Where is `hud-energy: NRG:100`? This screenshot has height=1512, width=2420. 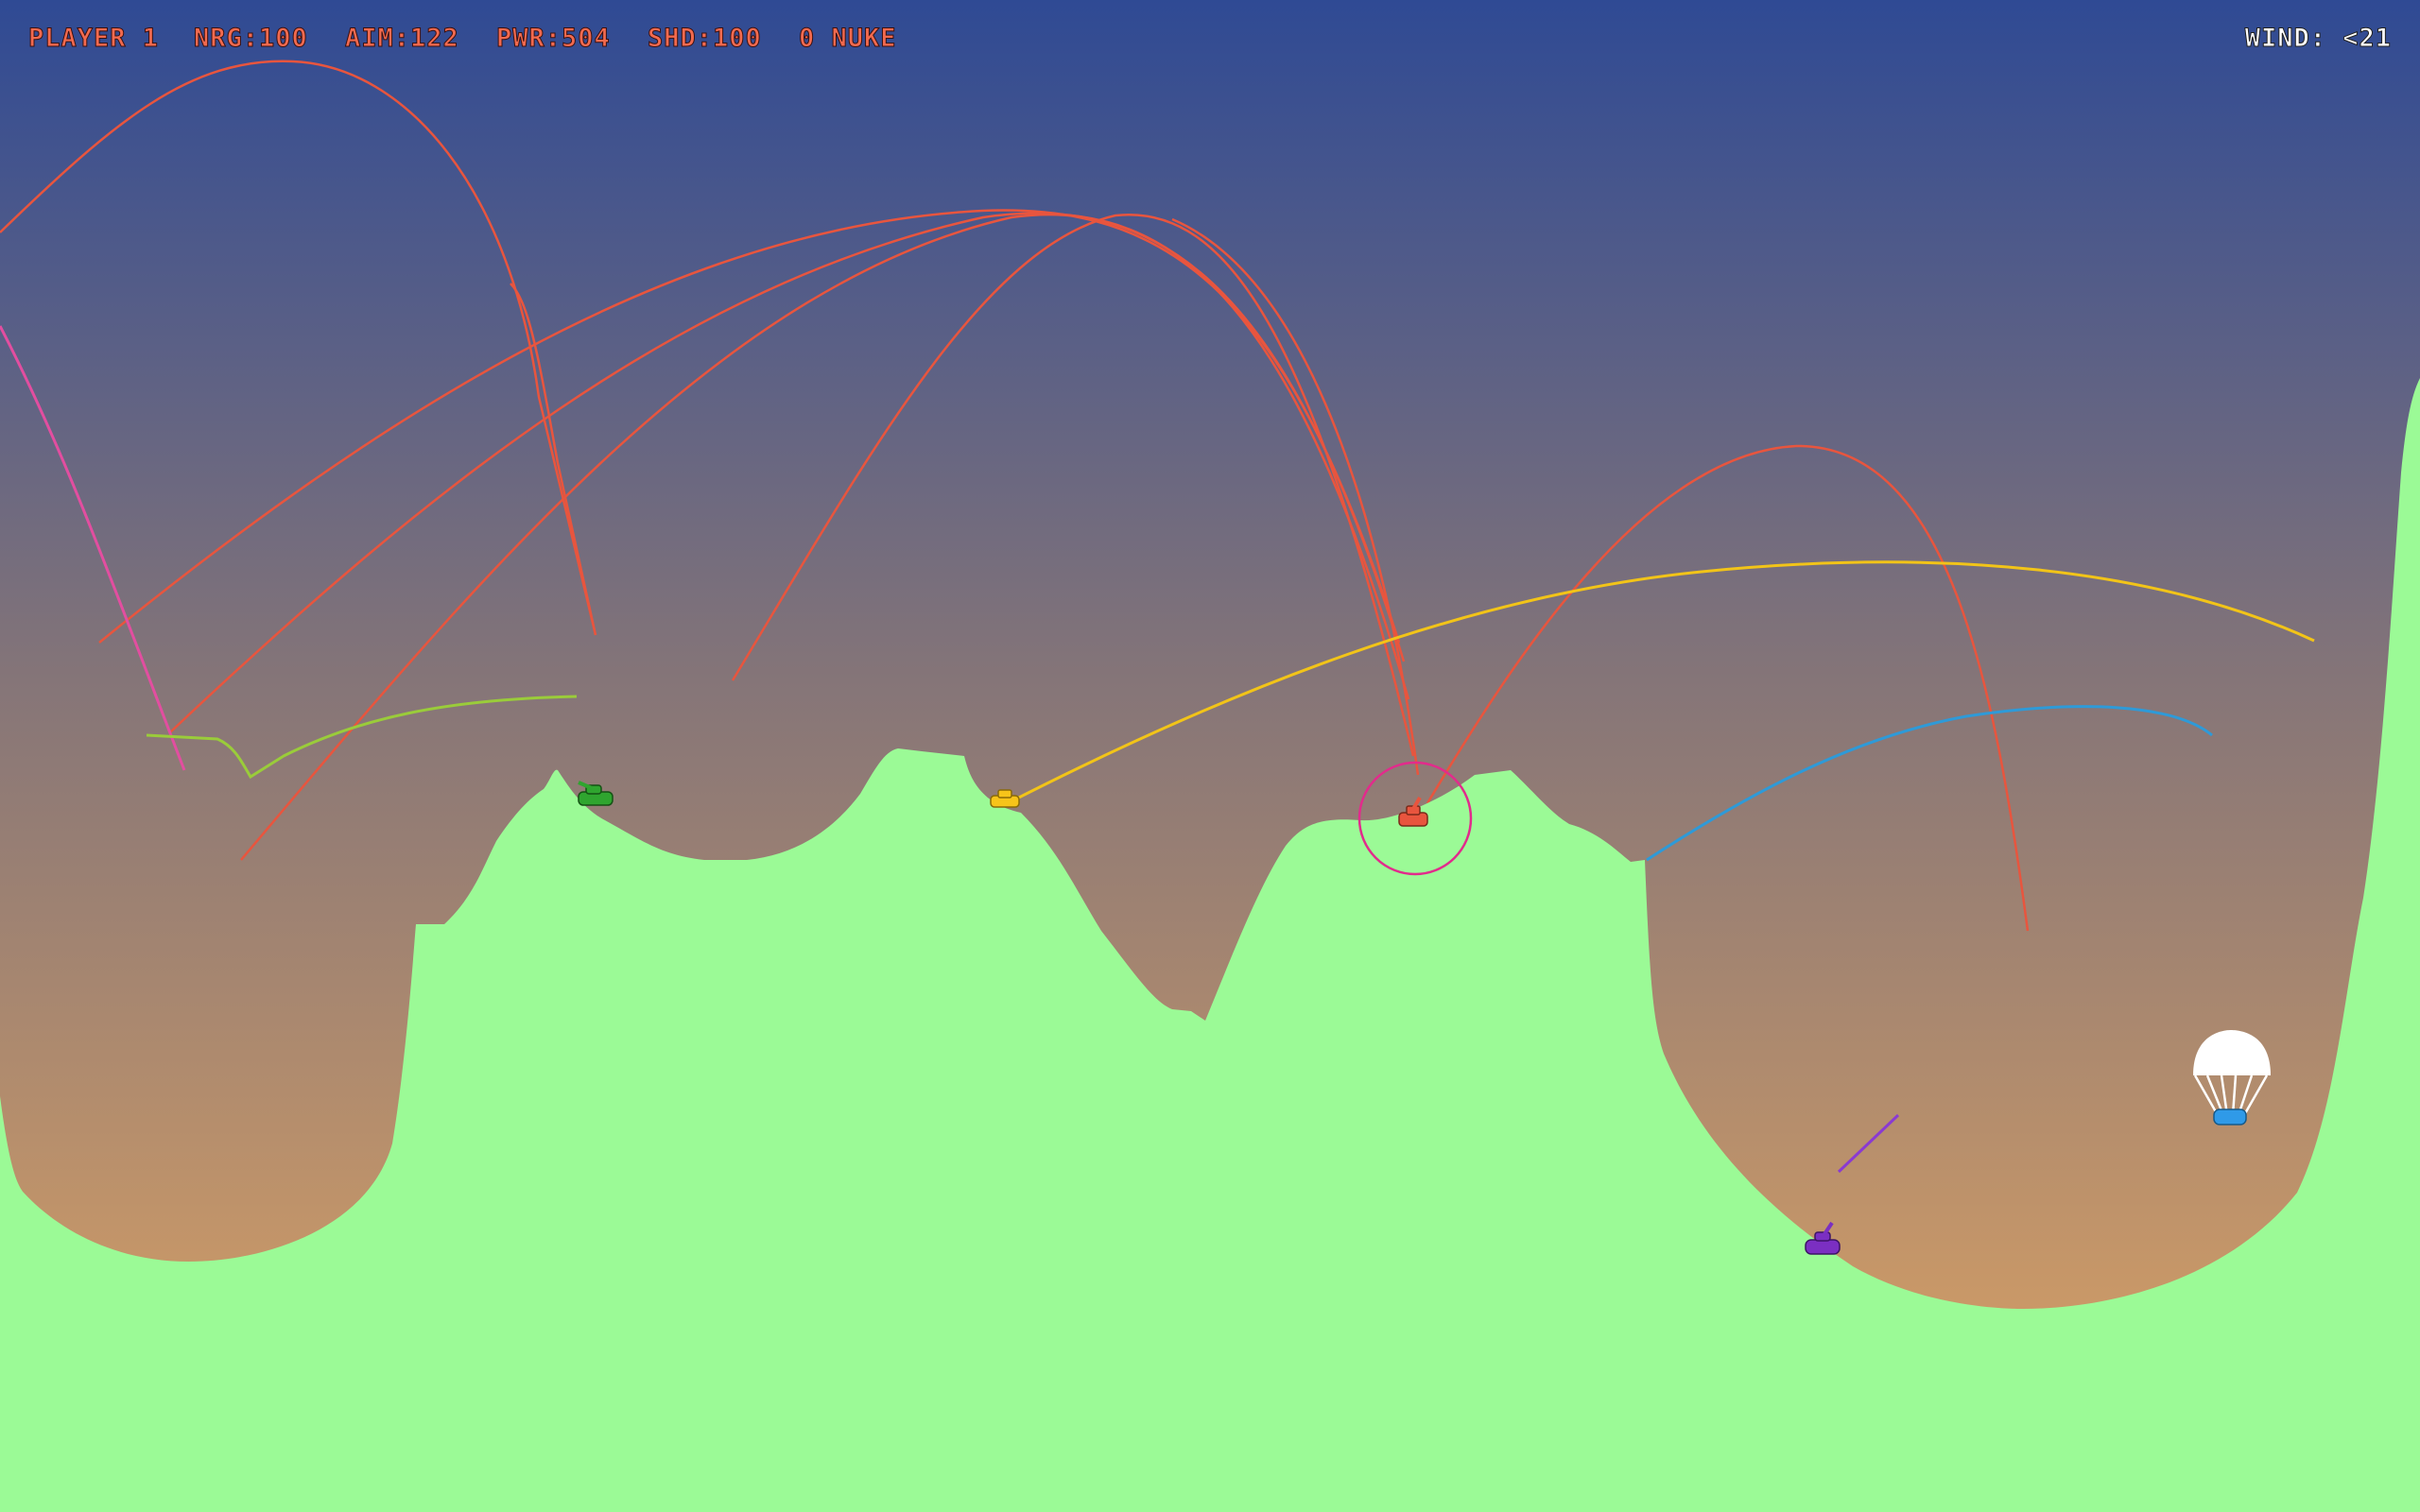 hud-energy: NRG:100 is located at coordinates (251, 39).